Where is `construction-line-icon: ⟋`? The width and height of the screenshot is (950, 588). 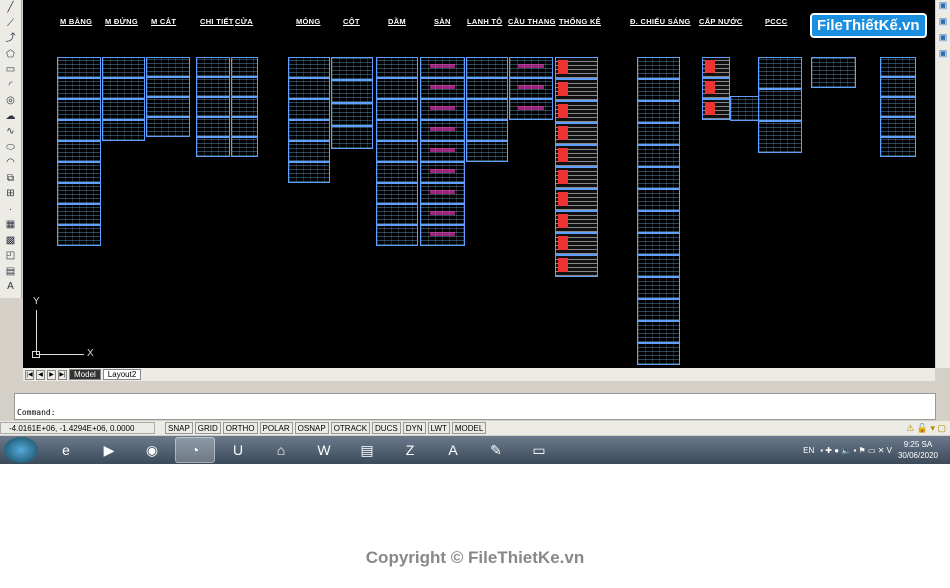
construction-line-icon: ⟋ is located at coordinates (10, 24).